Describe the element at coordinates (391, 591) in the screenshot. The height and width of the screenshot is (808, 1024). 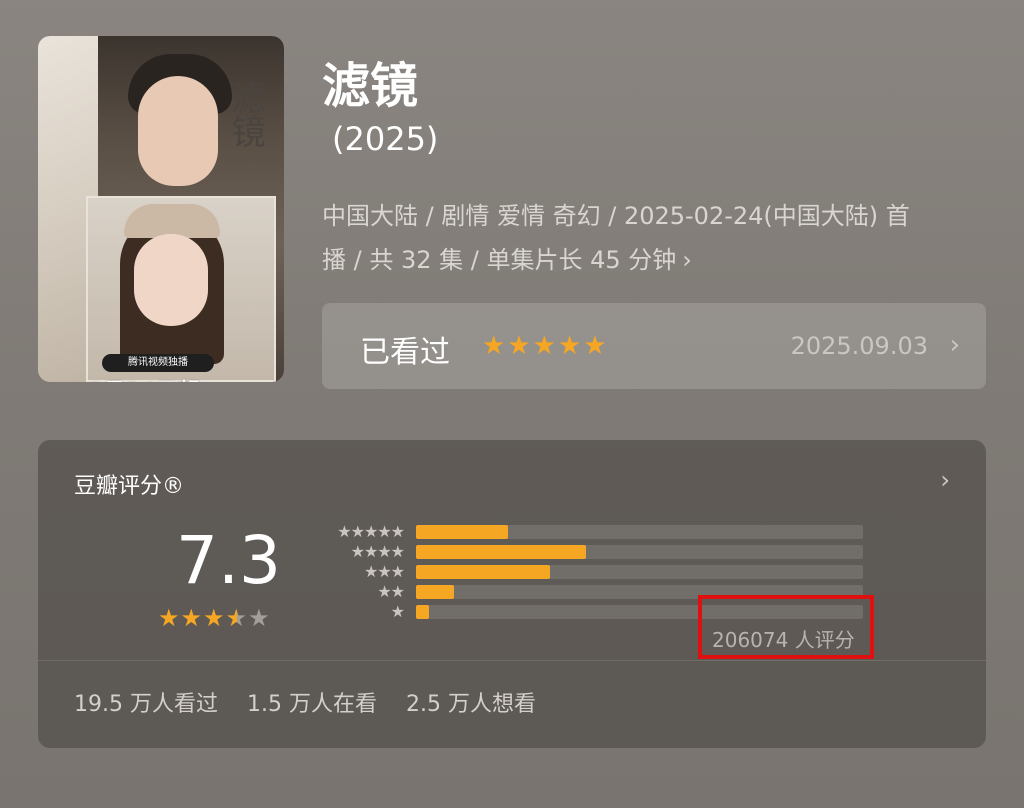
I see `row-stars-label: ★★` at that location.